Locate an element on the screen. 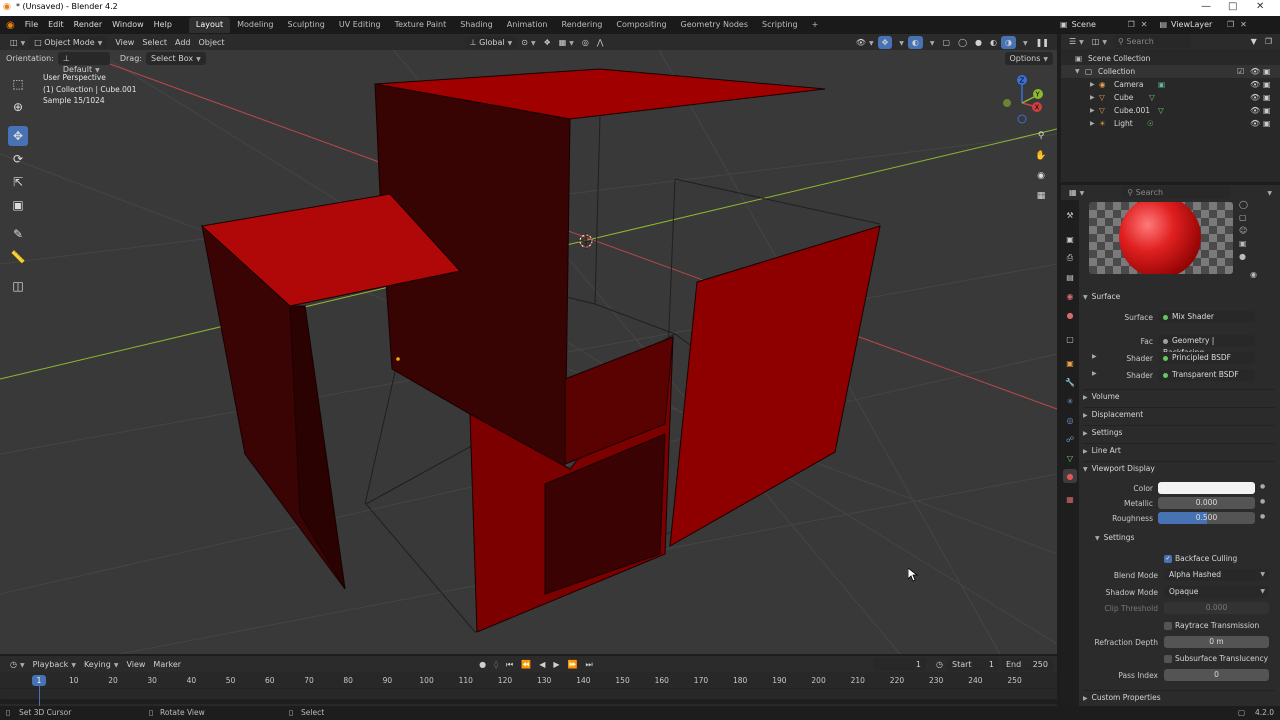  outliner-editor-icon: ☰ ▼ is located at coordinates (1076, 41).